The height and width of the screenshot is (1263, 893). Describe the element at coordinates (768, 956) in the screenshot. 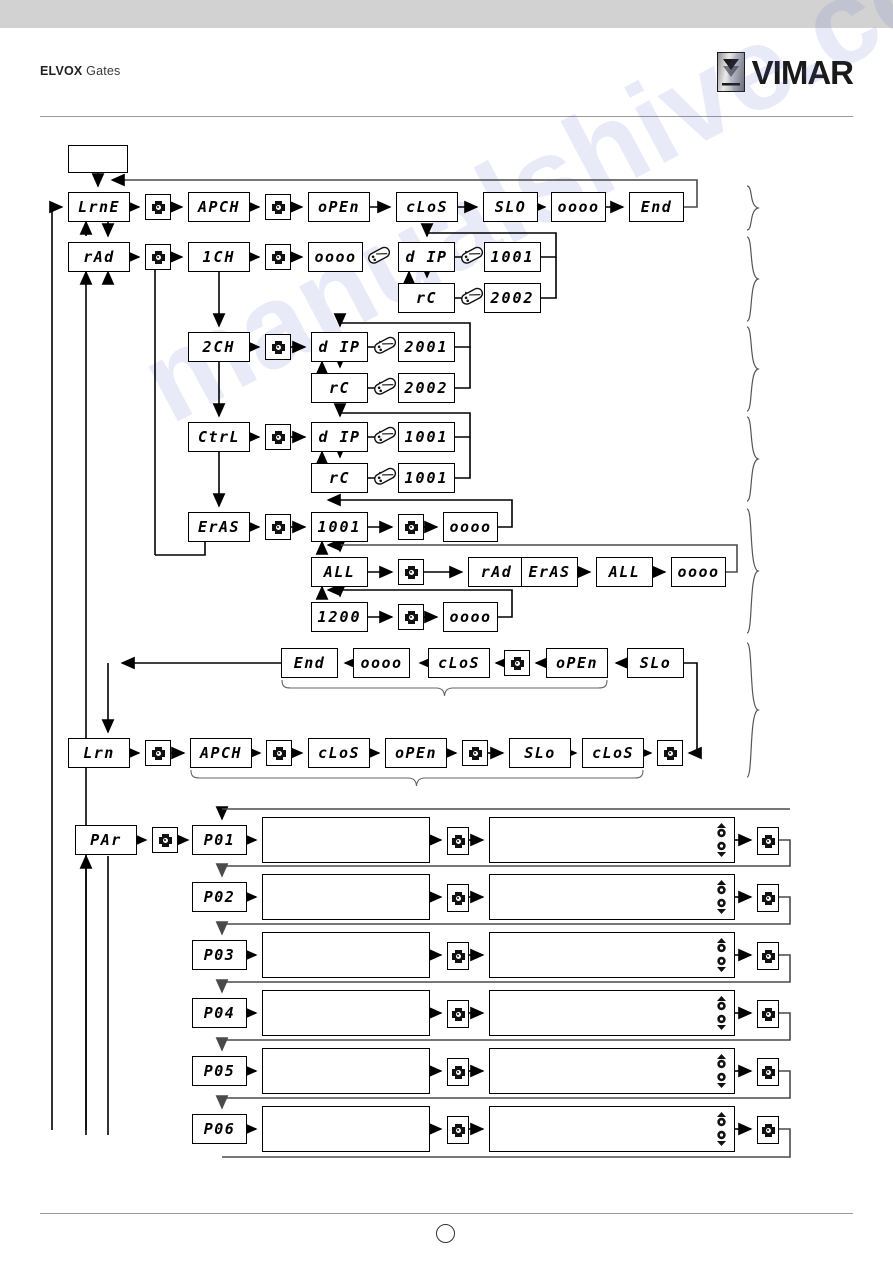

I see `btn-p03-save` at that location.